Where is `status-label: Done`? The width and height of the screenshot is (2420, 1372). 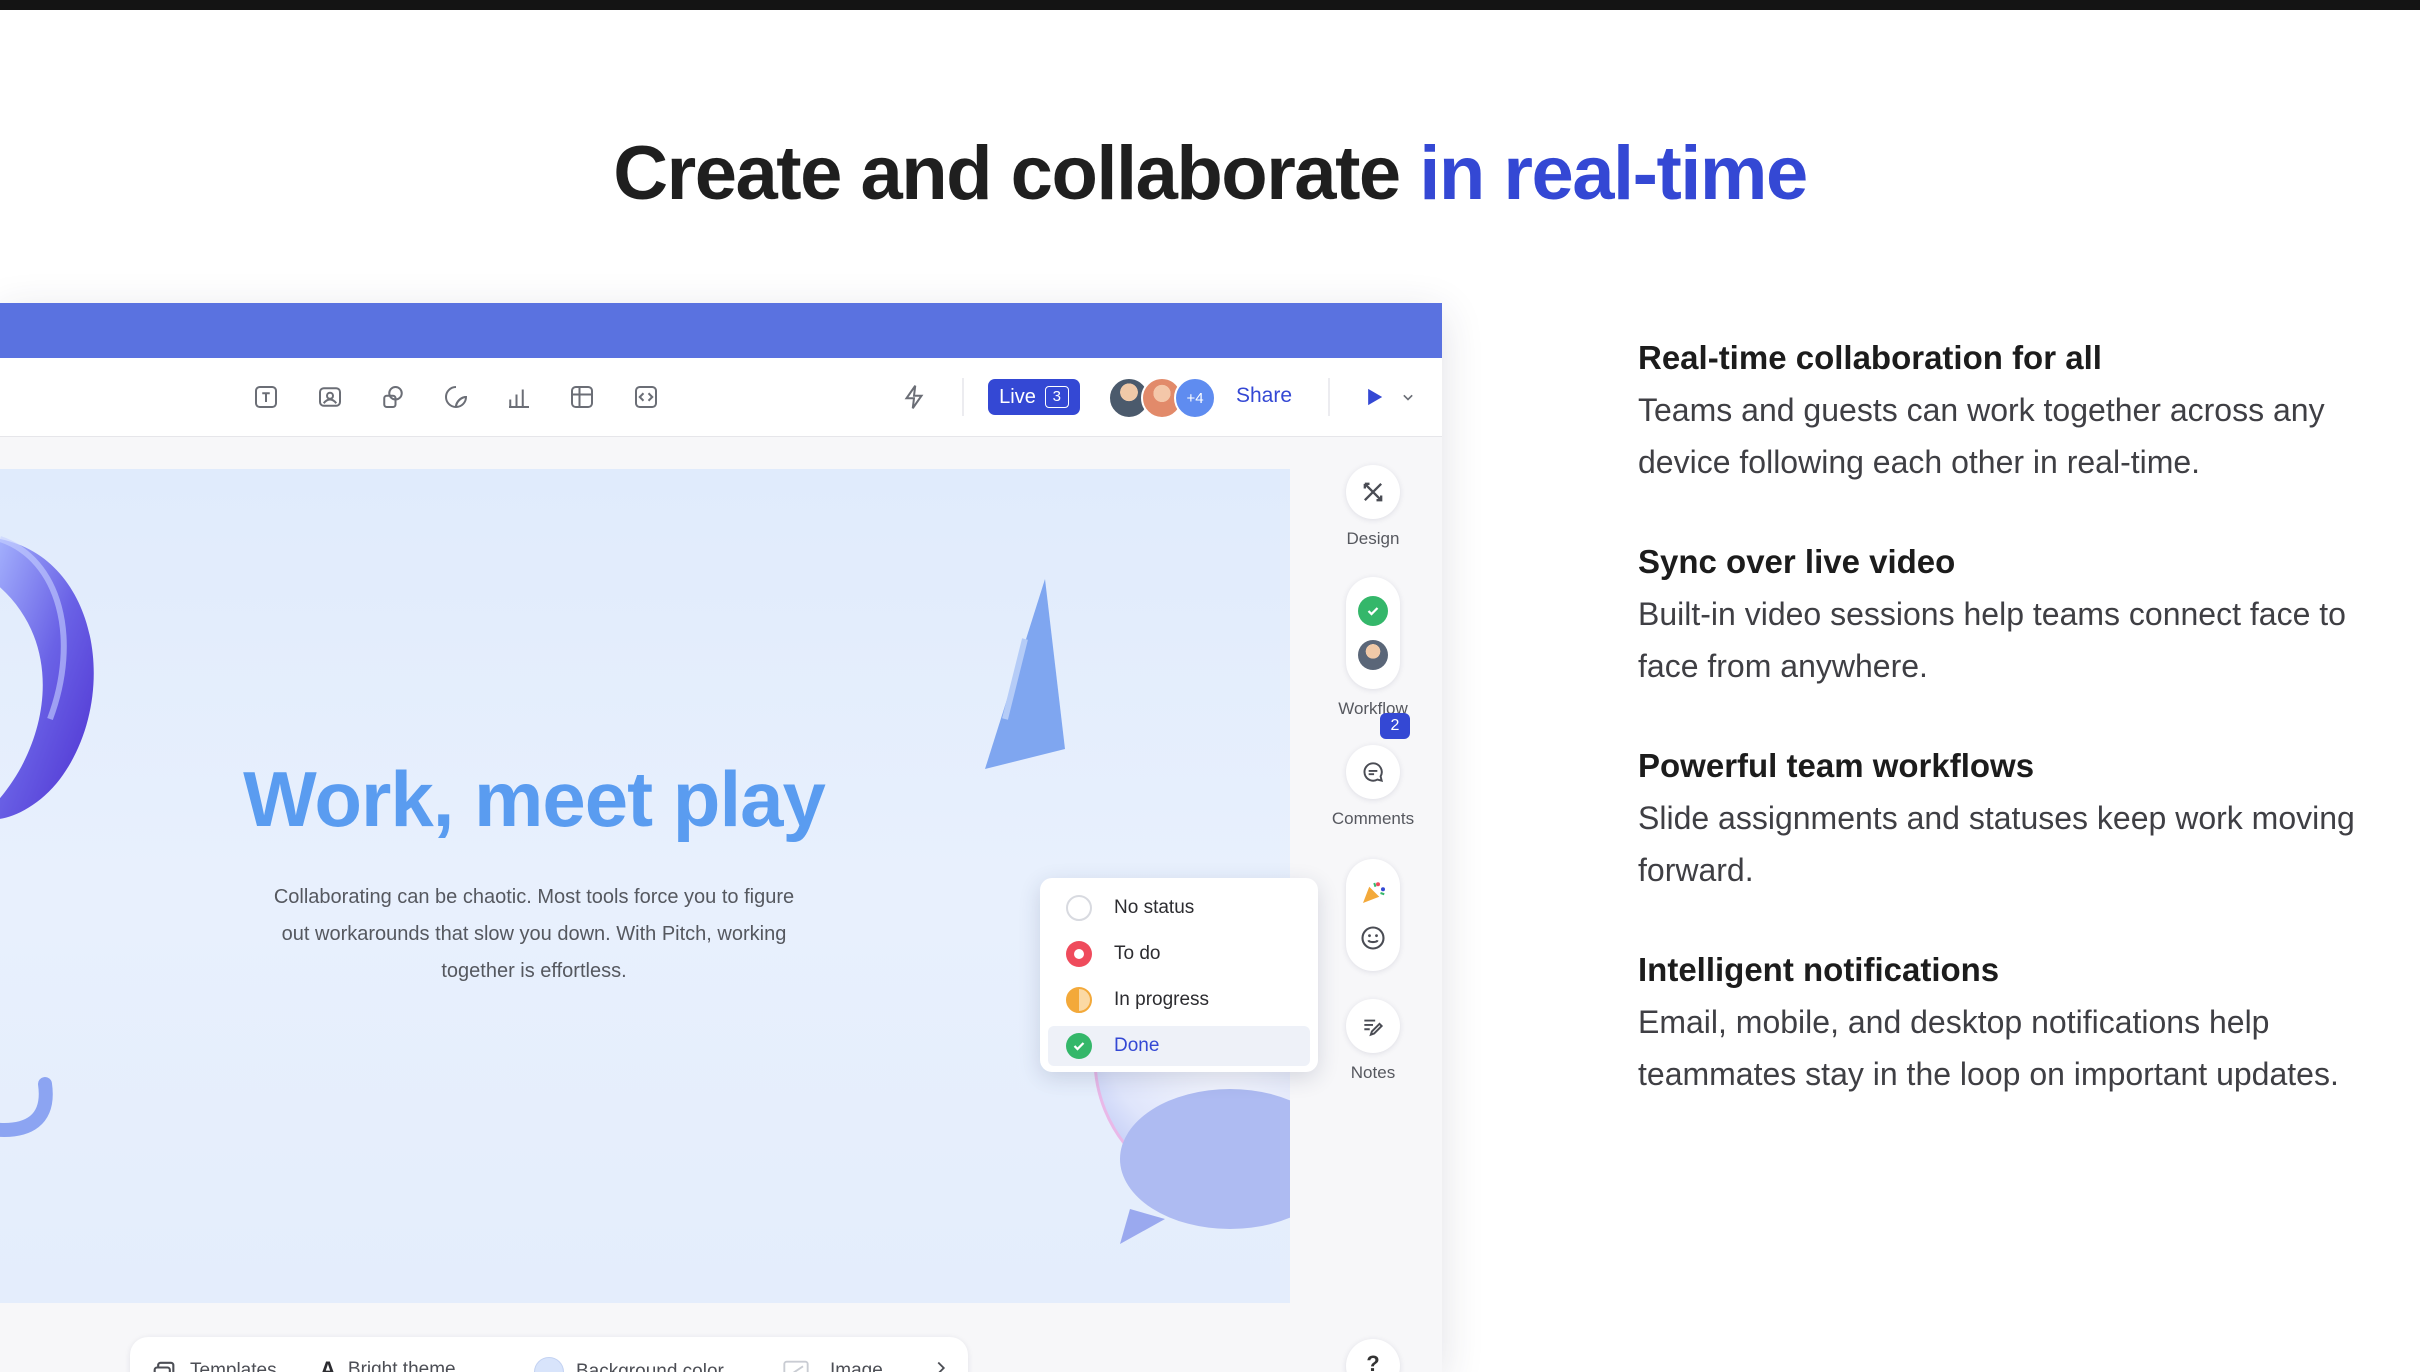 status-label: Done is located at coordinates (1137, 1045).